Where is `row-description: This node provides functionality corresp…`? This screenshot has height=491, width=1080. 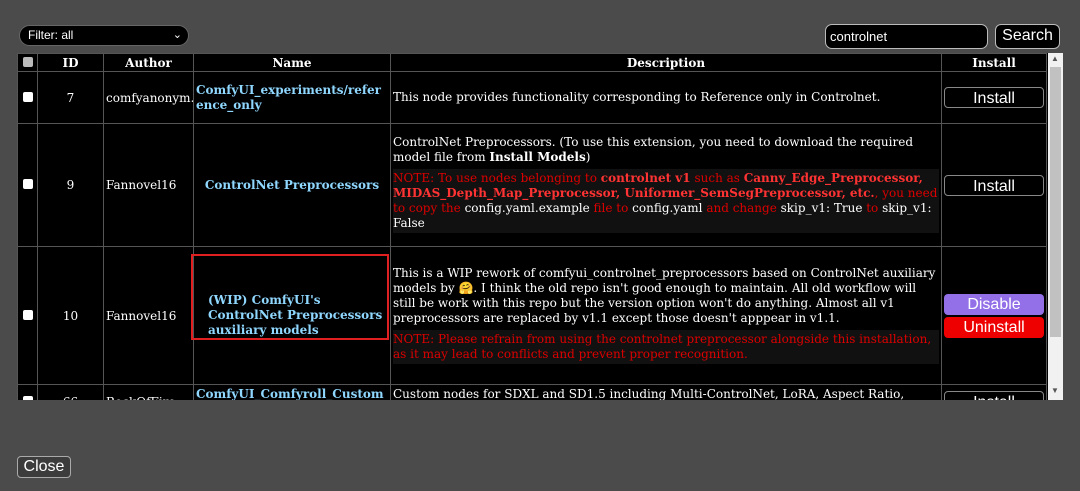 row-description: This node provides functionality corresp… is located at coordinates (666, 97).